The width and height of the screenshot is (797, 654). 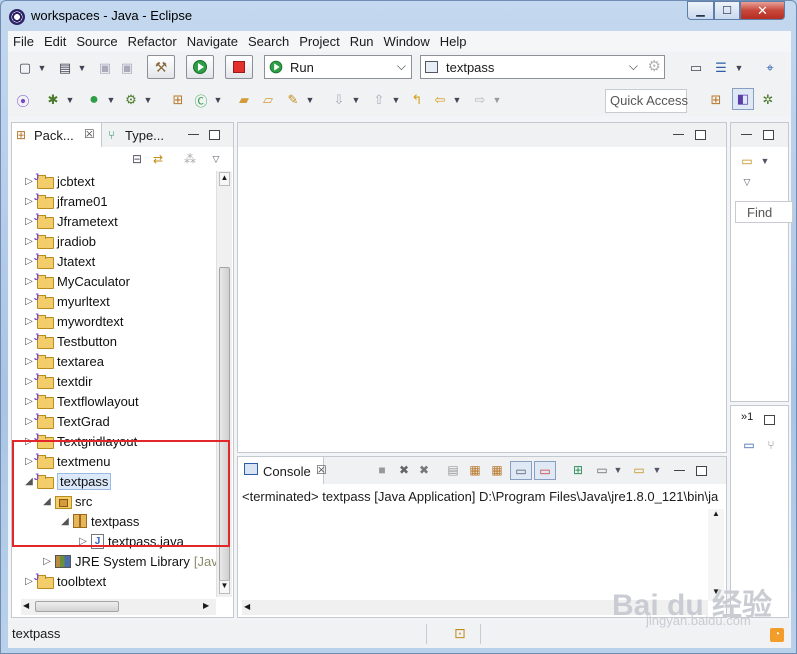 What do you see at coordinates (127, 68) in the screenshot?
I see `save-all-icon: ▣` at bounding box center [127, 68].